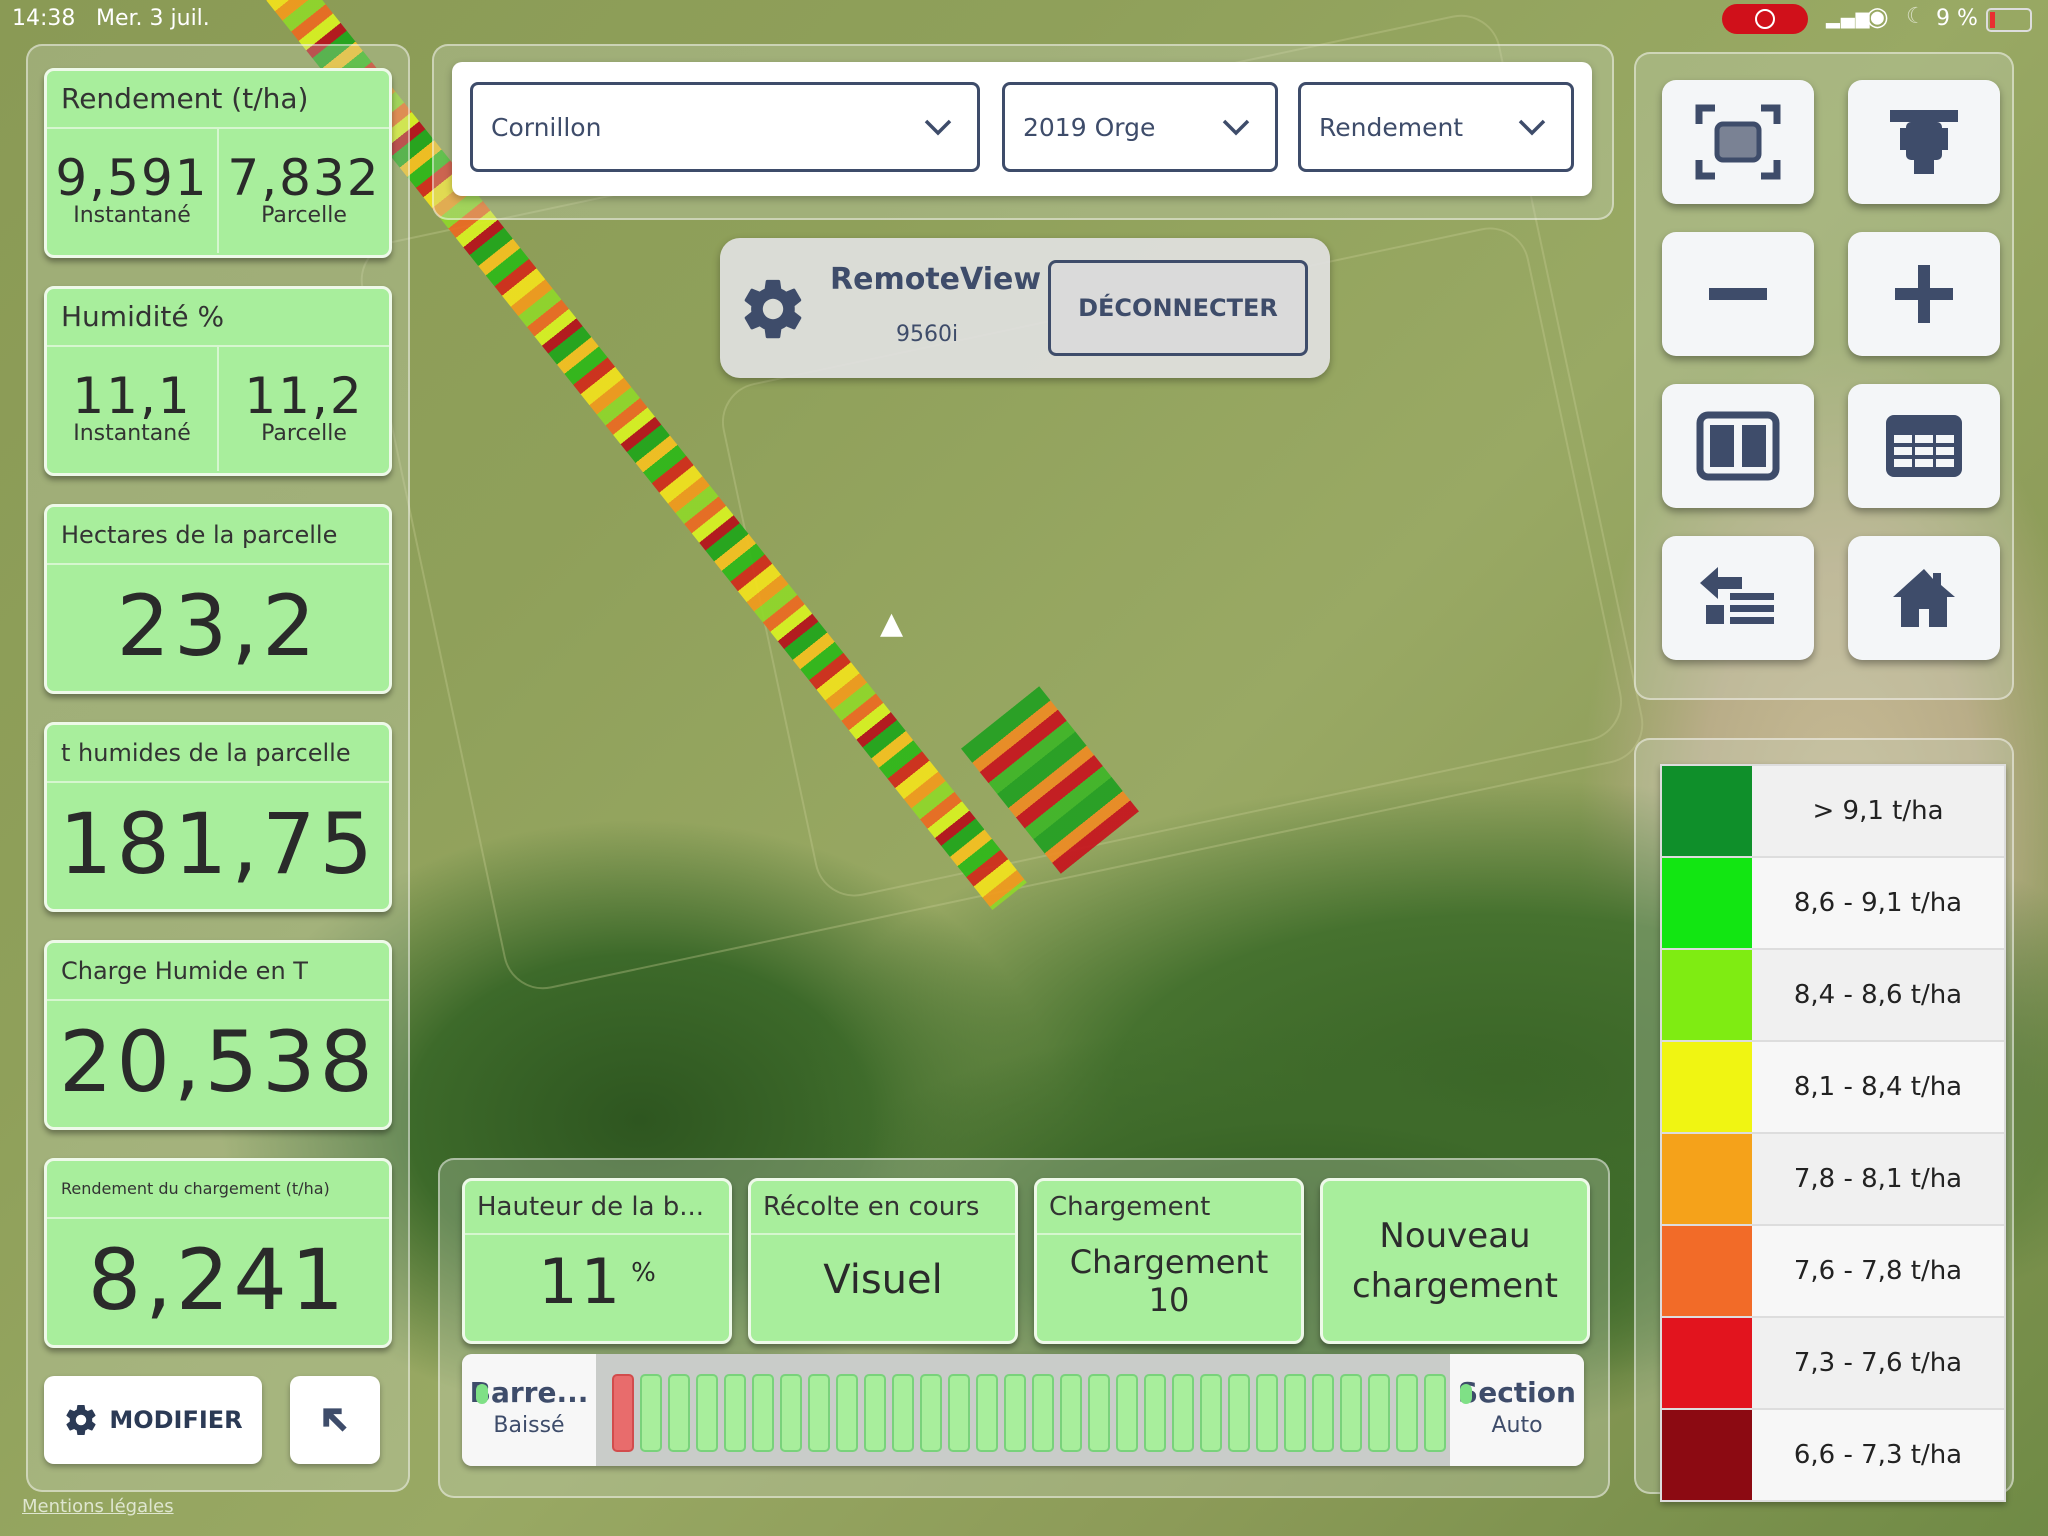 The height and width of the screenshot is (1536, 2048). Describe the element at coordinates (1025, 308) in the screenshot. I see `remoteview-panel: RemoteView 9560i DÉCONNECTER` at that location.